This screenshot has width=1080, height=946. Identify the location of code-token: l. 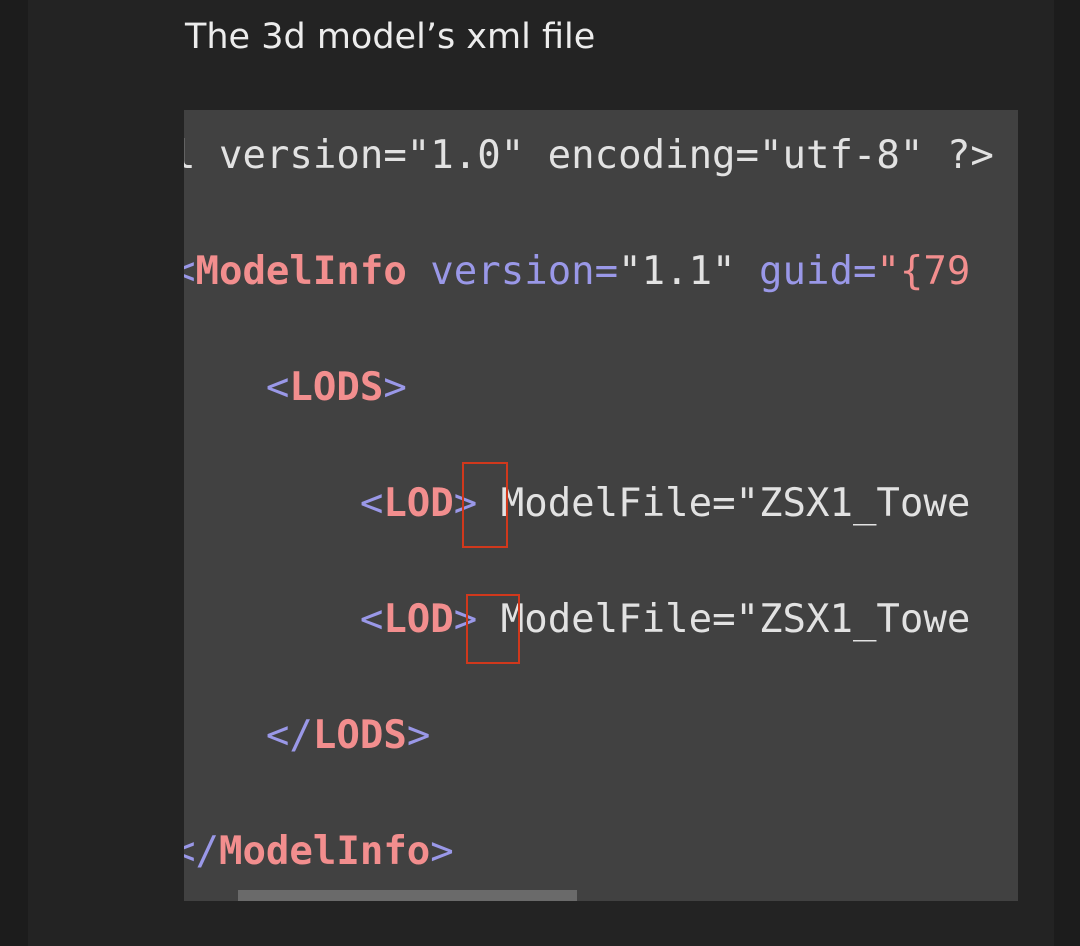
(189, 155).